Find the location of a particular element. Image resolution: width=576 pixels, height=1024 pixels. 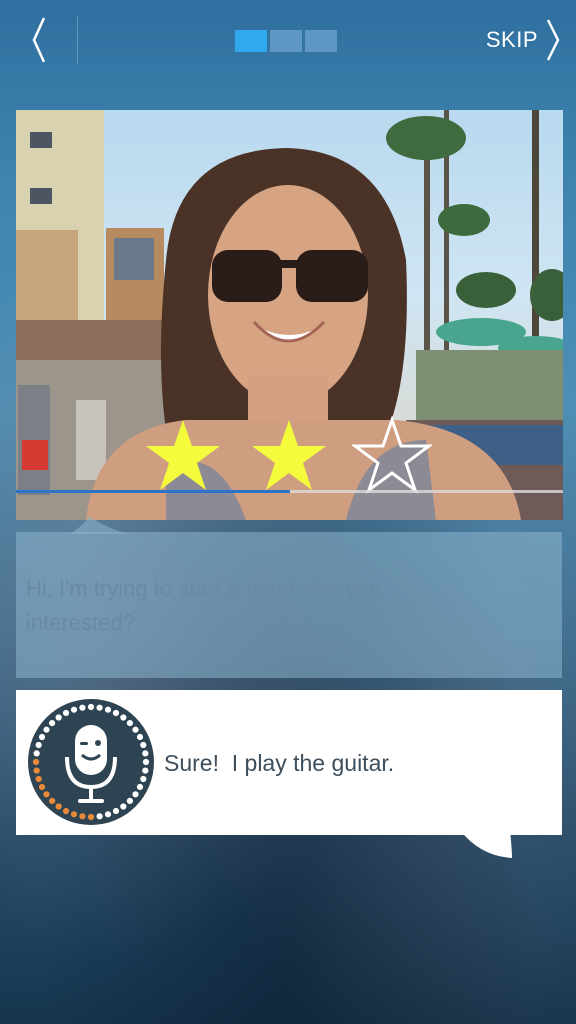

winking-microphone-icon is located at coordinates (91, 762).